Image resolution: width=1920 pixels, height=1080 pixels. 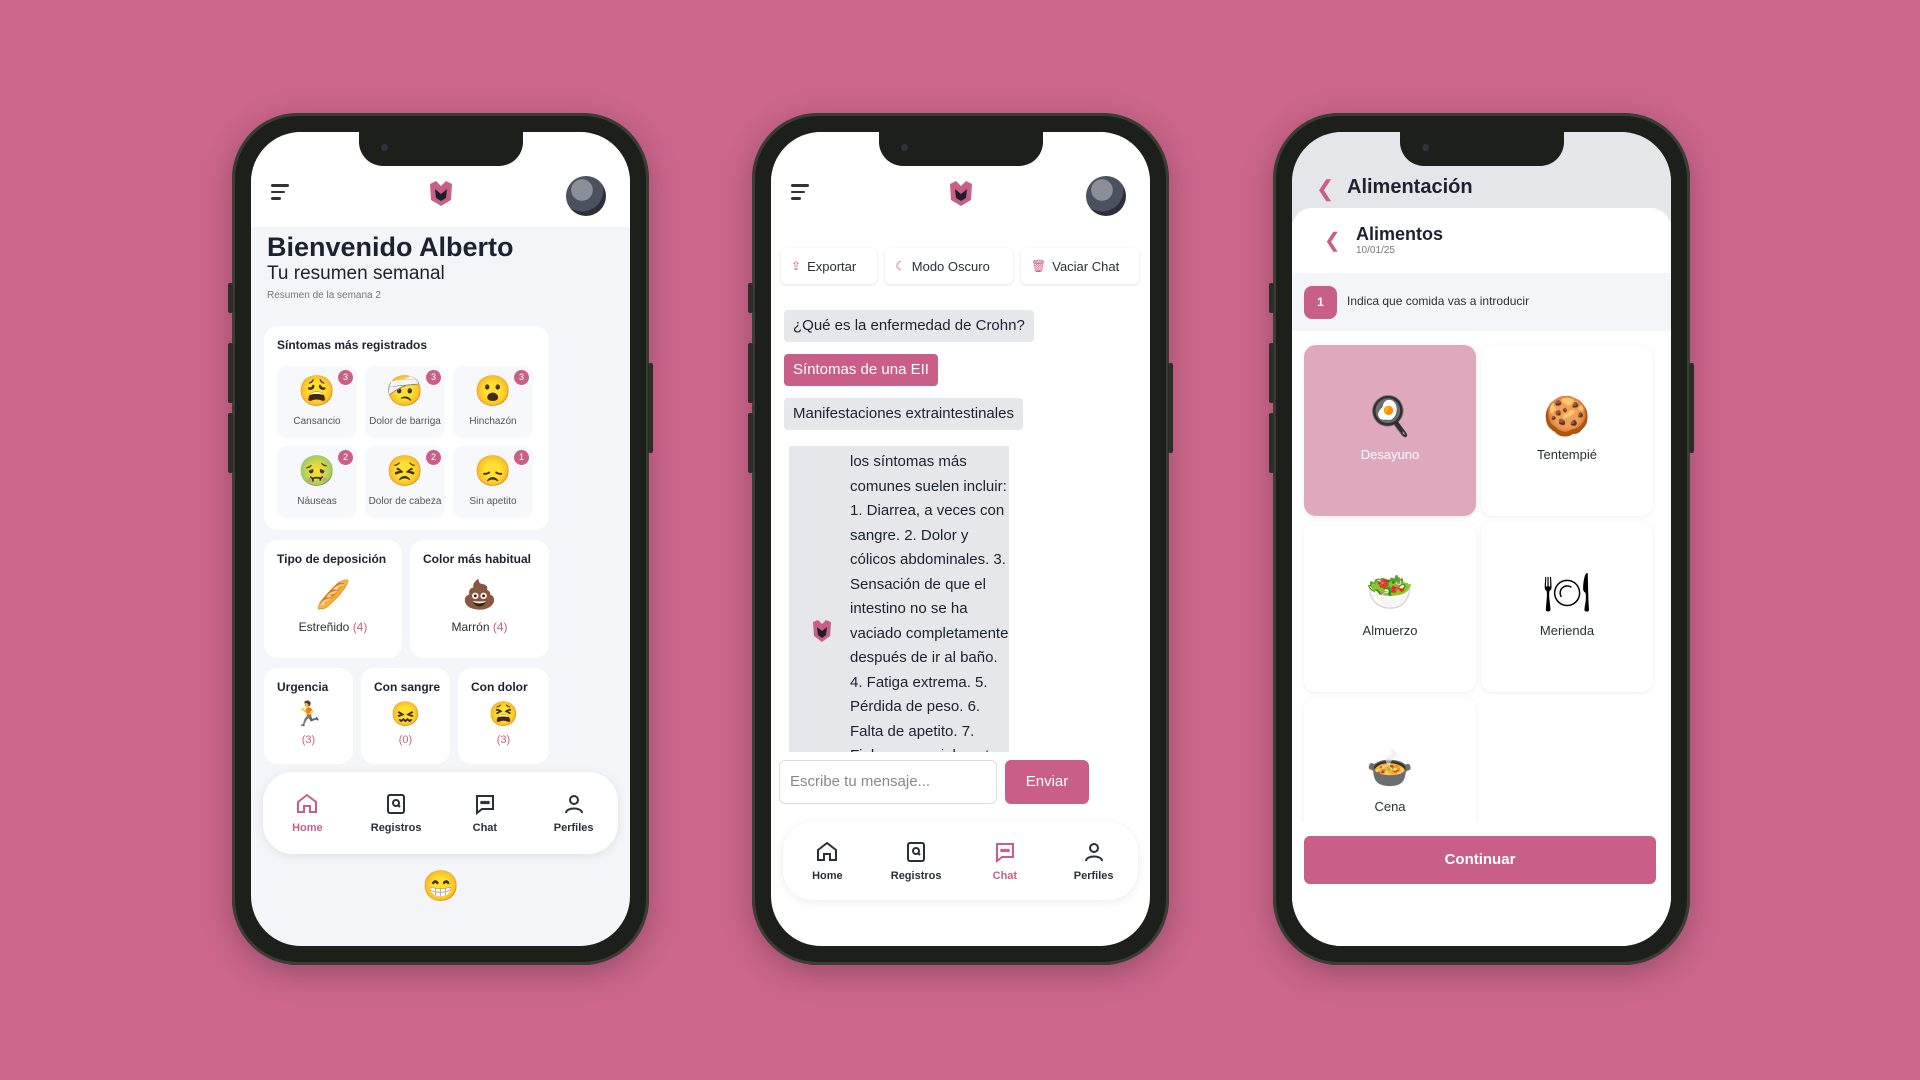 I want to click on symptom-count-badge: 2, so click(x=345, y=457).